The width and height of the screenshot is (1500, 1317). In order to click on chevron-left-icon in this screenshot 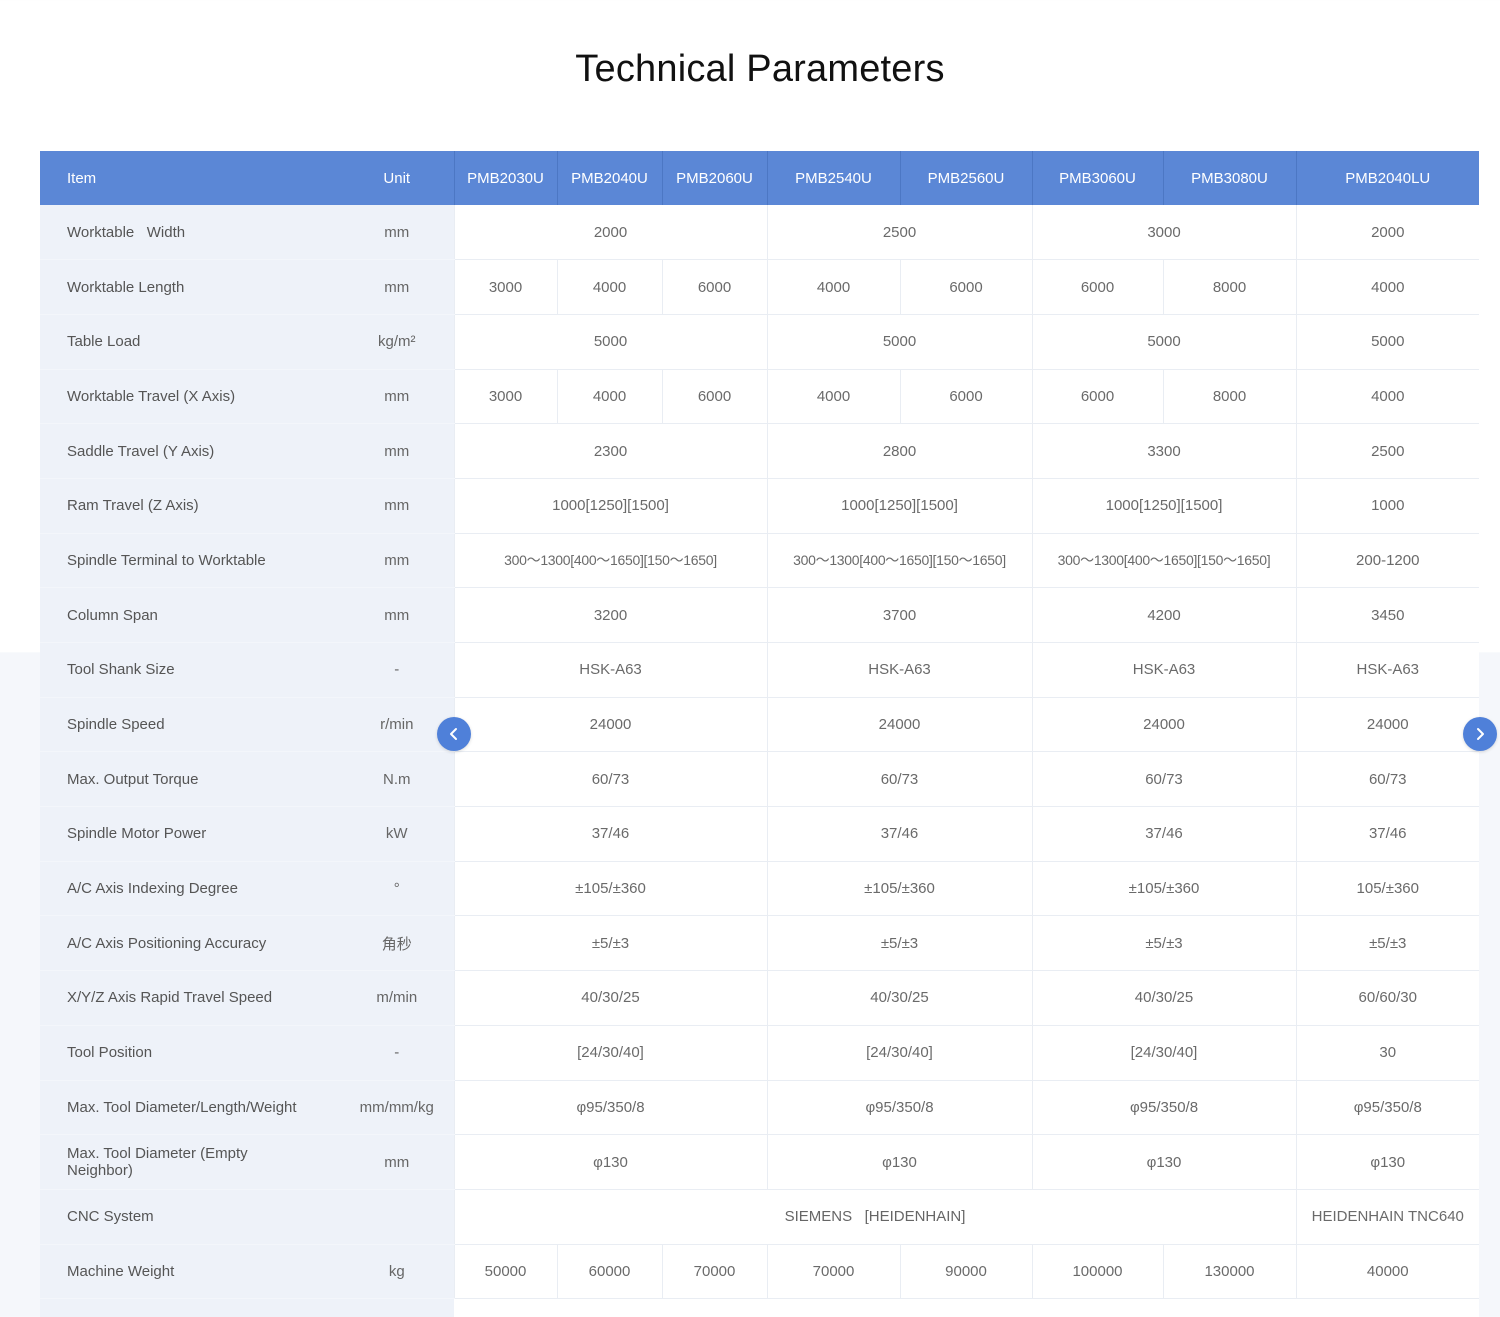, I will do `click(454, 734)`.